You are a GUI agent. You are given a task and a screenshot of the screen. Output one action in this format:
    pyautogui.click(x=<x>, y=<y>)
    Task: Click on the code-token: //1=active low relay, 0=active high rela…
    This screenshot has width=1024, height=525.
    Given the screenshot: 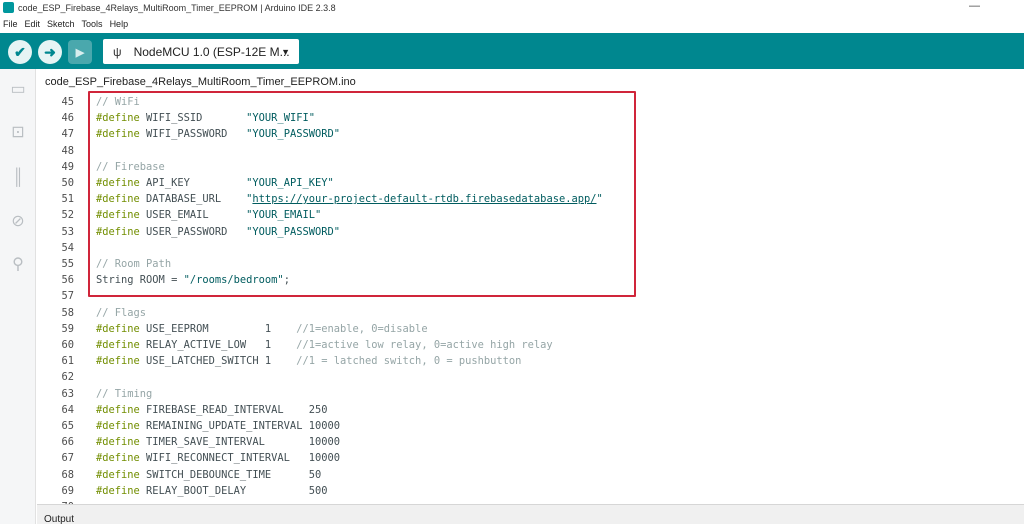 What is the action you would take?
    pyautogui.click(x=424, y=345)
    